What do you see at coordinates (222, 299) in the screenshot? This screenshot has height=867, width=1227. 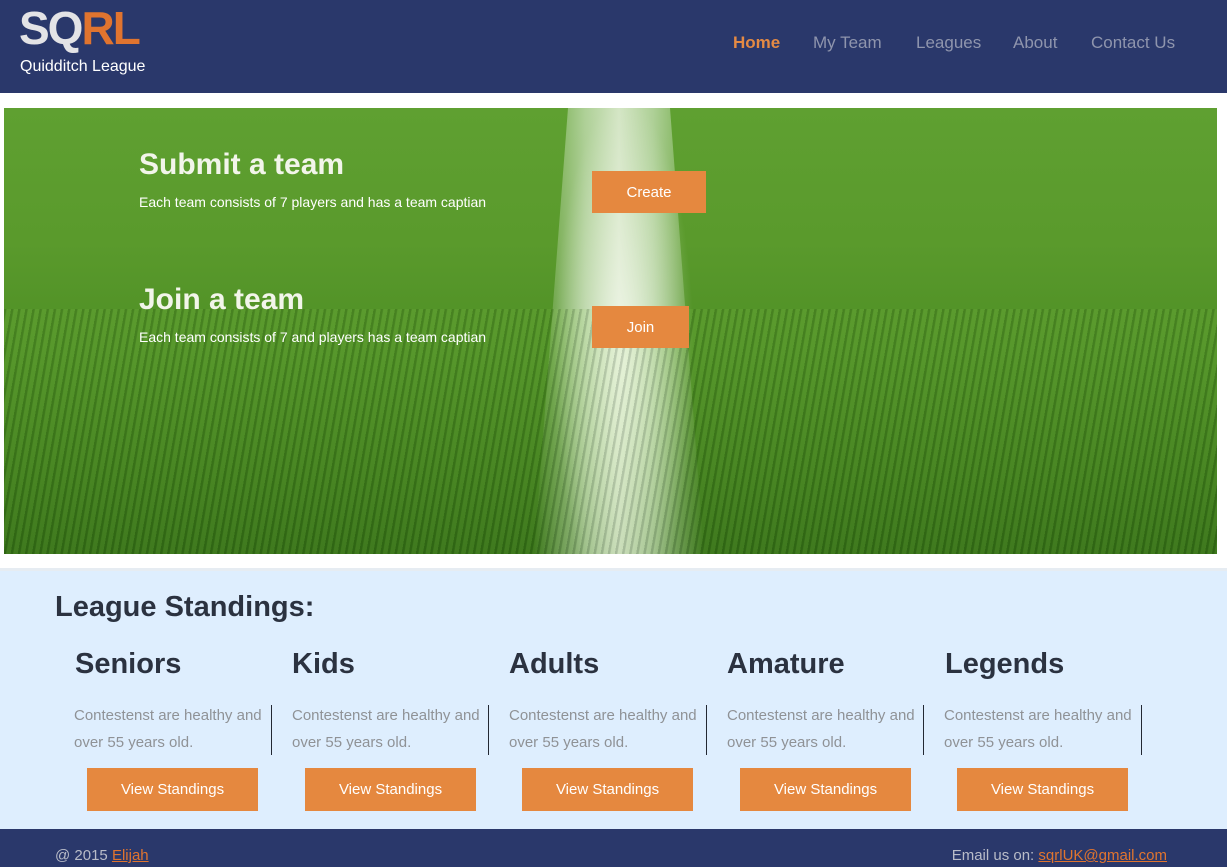 I see `join-team-title: Join a team` at bounding box center [222, 299].